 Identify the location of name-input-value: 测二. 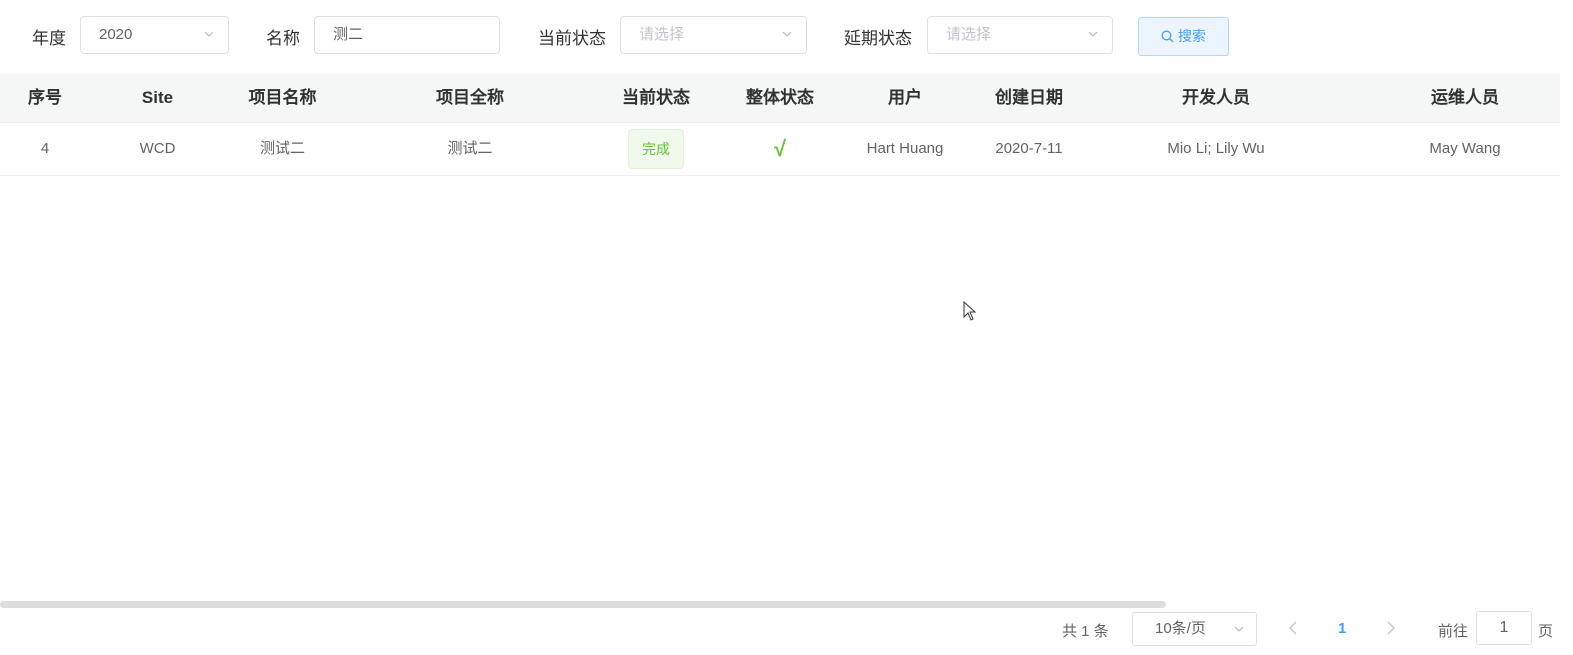
(348, 34).